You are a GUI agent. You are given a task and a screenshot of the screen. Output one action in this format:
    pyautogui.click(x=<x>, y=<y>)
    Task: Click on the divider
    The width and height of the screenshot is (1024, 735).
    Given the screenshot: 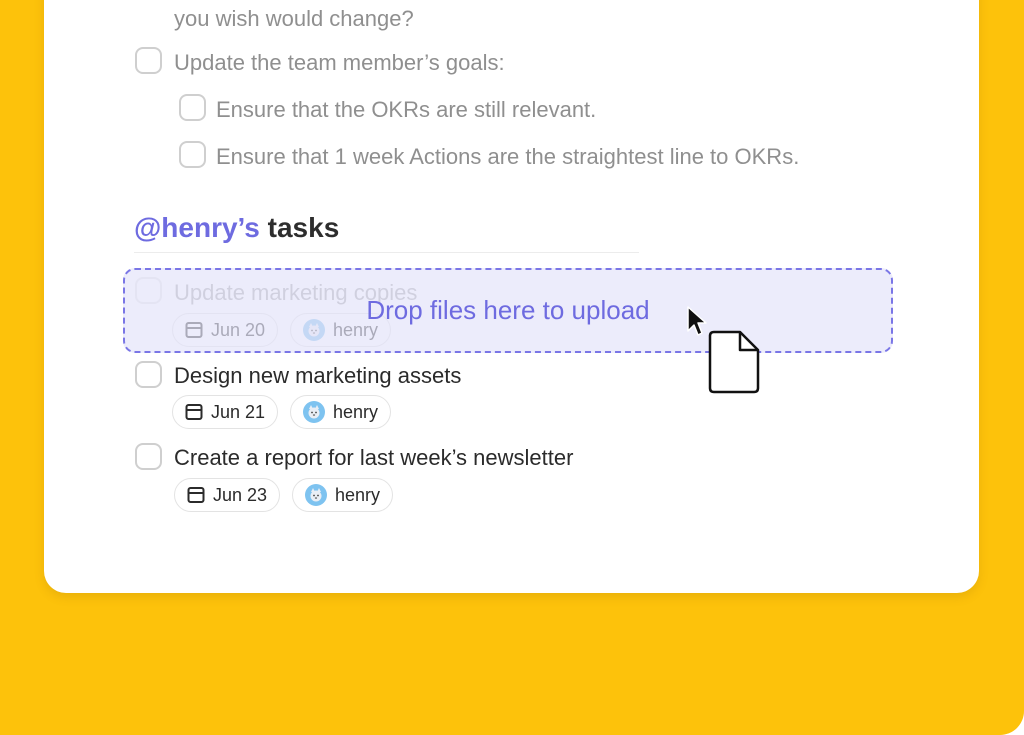 What is the action you would take?
    pyautogui.click(x=386, y=252)
    